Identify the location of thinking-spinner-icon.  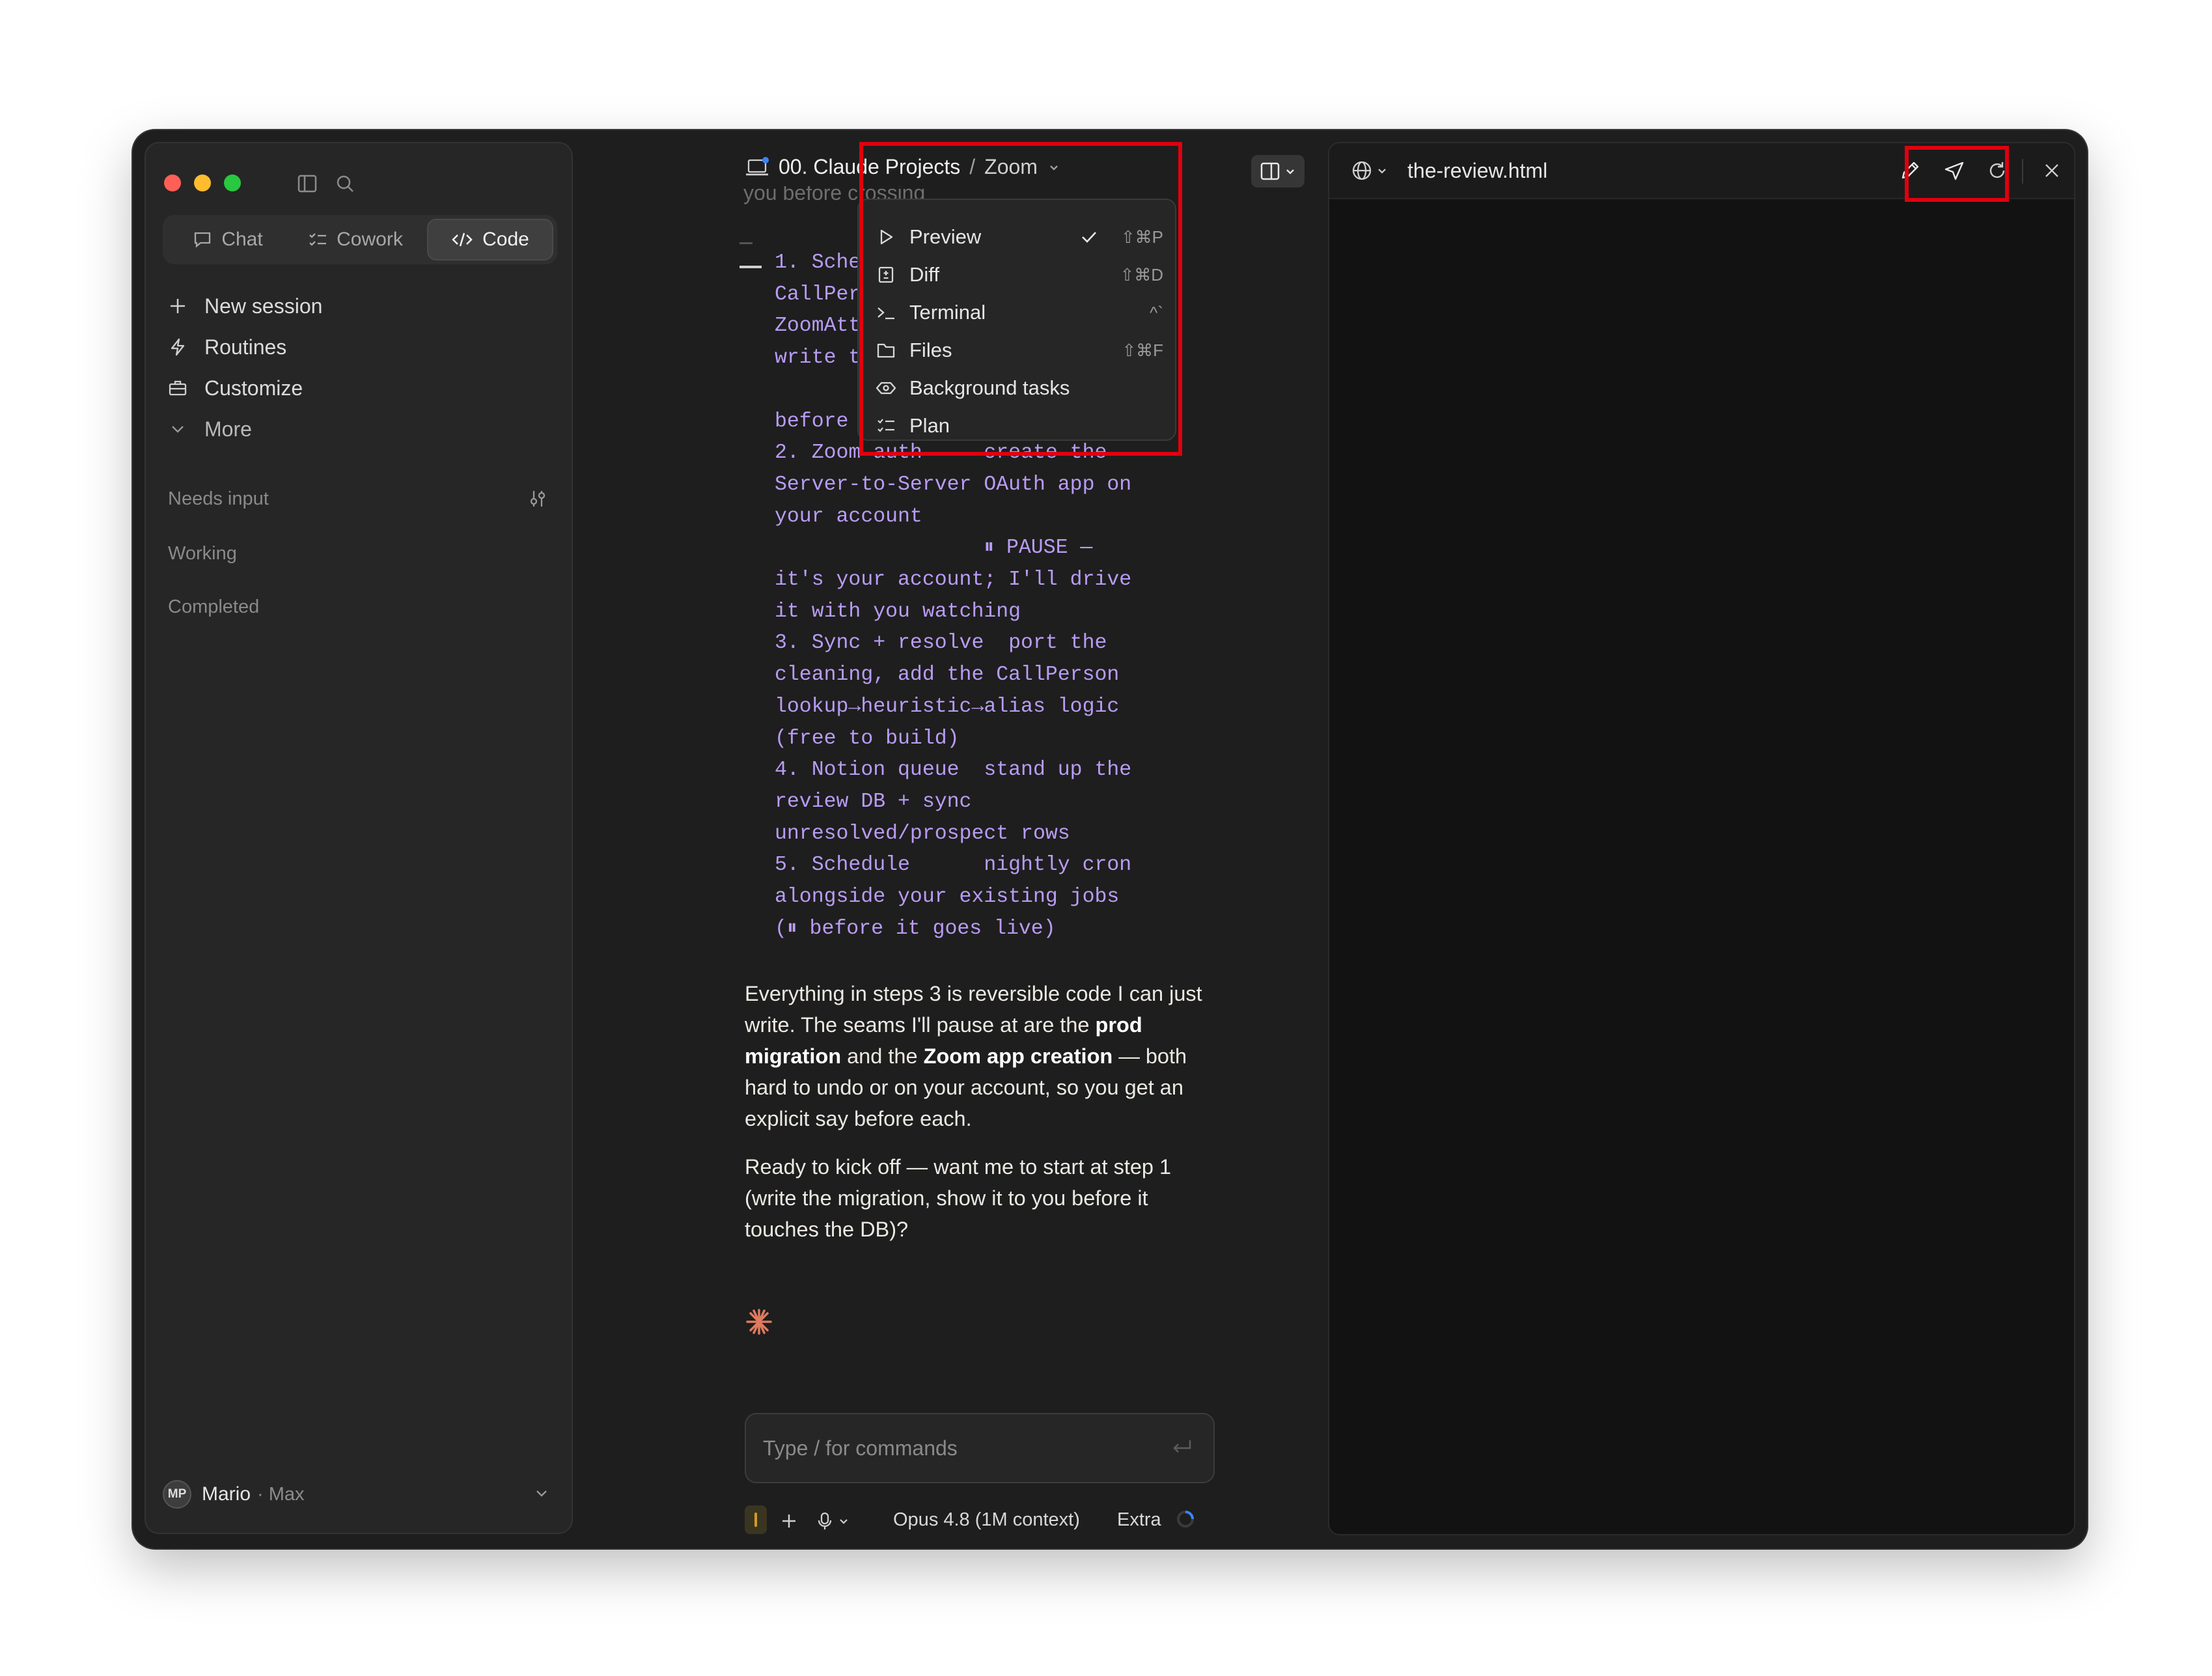
(759, 1321).